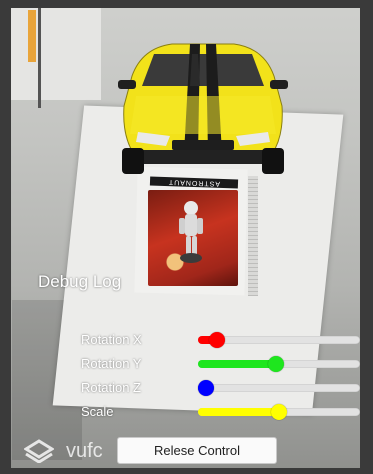  I want to click on release-control-button: Relese Control, so click(197, 450).